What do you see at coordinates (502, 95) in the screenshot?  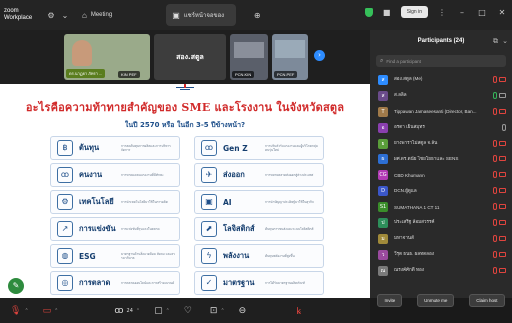 I see `video-on-icon` at bounding box center [502, 95].